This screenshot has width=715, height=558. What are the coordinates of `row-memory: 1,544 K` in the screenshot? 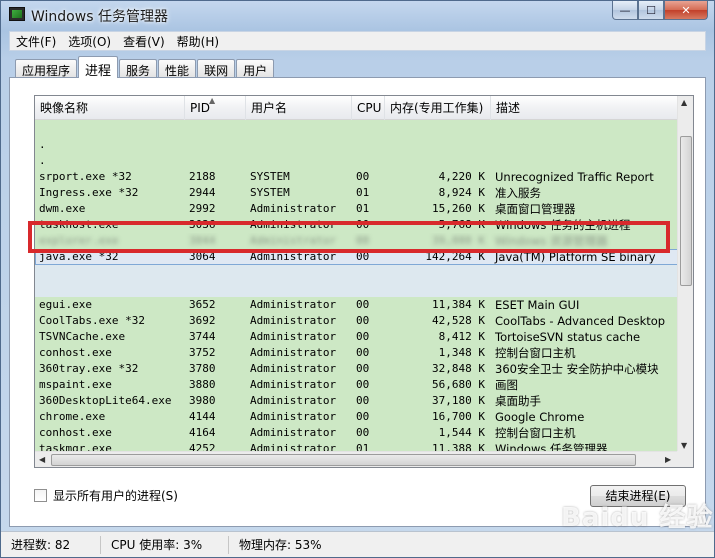 It's located at (461, 432).